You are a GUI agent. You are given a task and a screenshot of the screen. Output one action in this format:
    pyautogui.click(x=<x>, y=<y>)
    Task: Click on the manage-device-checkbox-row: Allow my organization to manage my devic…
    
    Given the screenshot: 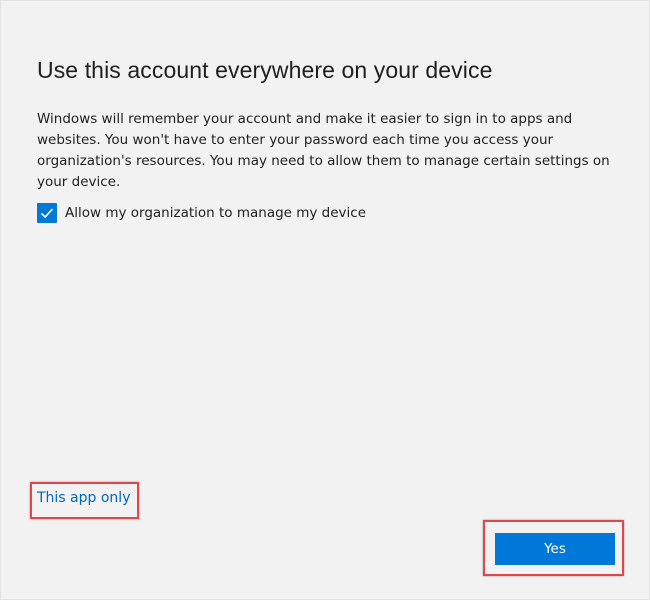 What is the action you would take?
    pyautogui.click(x=201, y=212)
    